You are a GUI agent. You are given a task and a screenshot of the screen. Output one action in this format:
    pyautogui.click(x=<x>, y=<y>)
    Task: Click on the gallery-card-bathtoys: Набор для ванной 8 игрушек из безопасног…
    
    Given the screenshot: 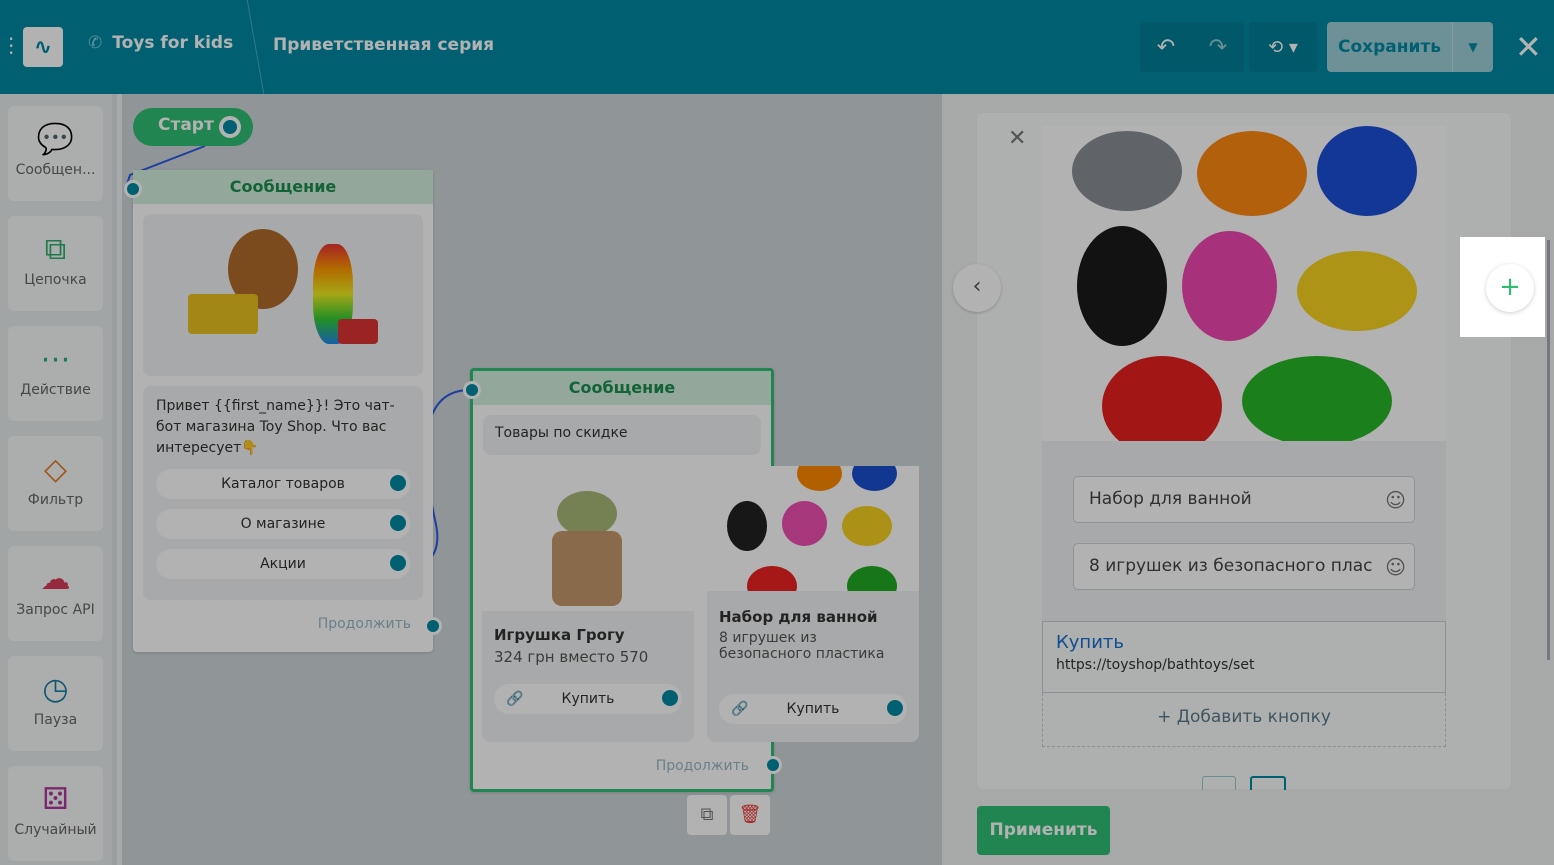 What is the action you would take?
    pyautogui.click(x=813, y=604)
    